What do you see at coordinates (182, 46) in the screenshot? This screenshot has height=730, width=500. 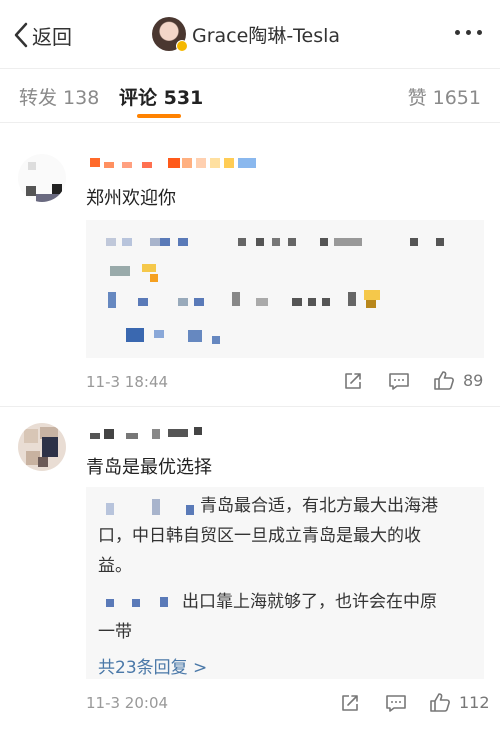 I see `verified-badge-icon` at bounding box center [182, 46].